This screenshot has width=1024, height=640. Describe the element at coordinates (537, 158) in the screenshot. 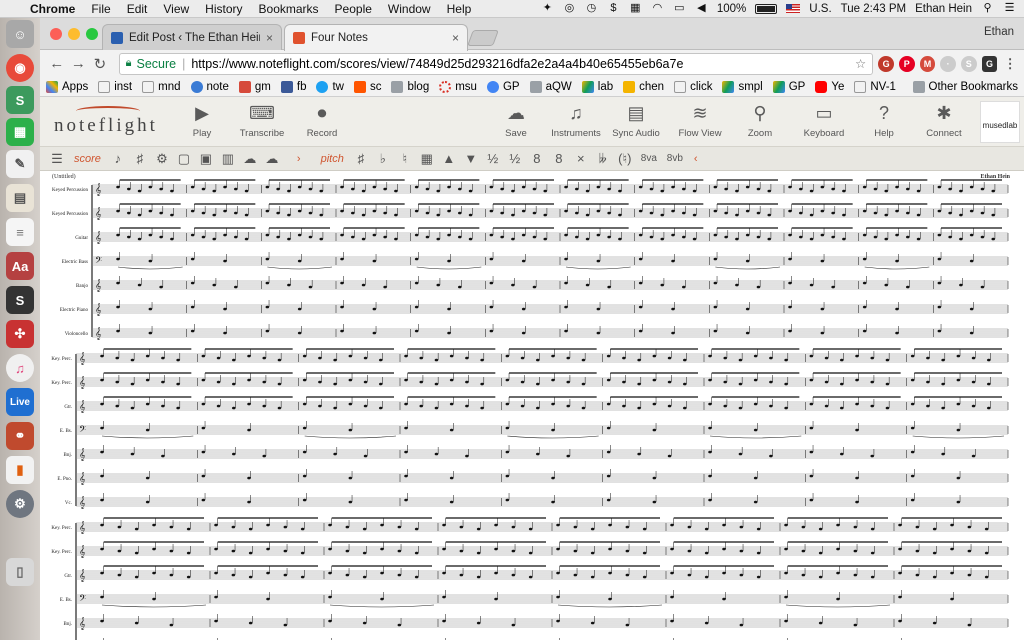

I see `octave-up-icon: 8` at that location.